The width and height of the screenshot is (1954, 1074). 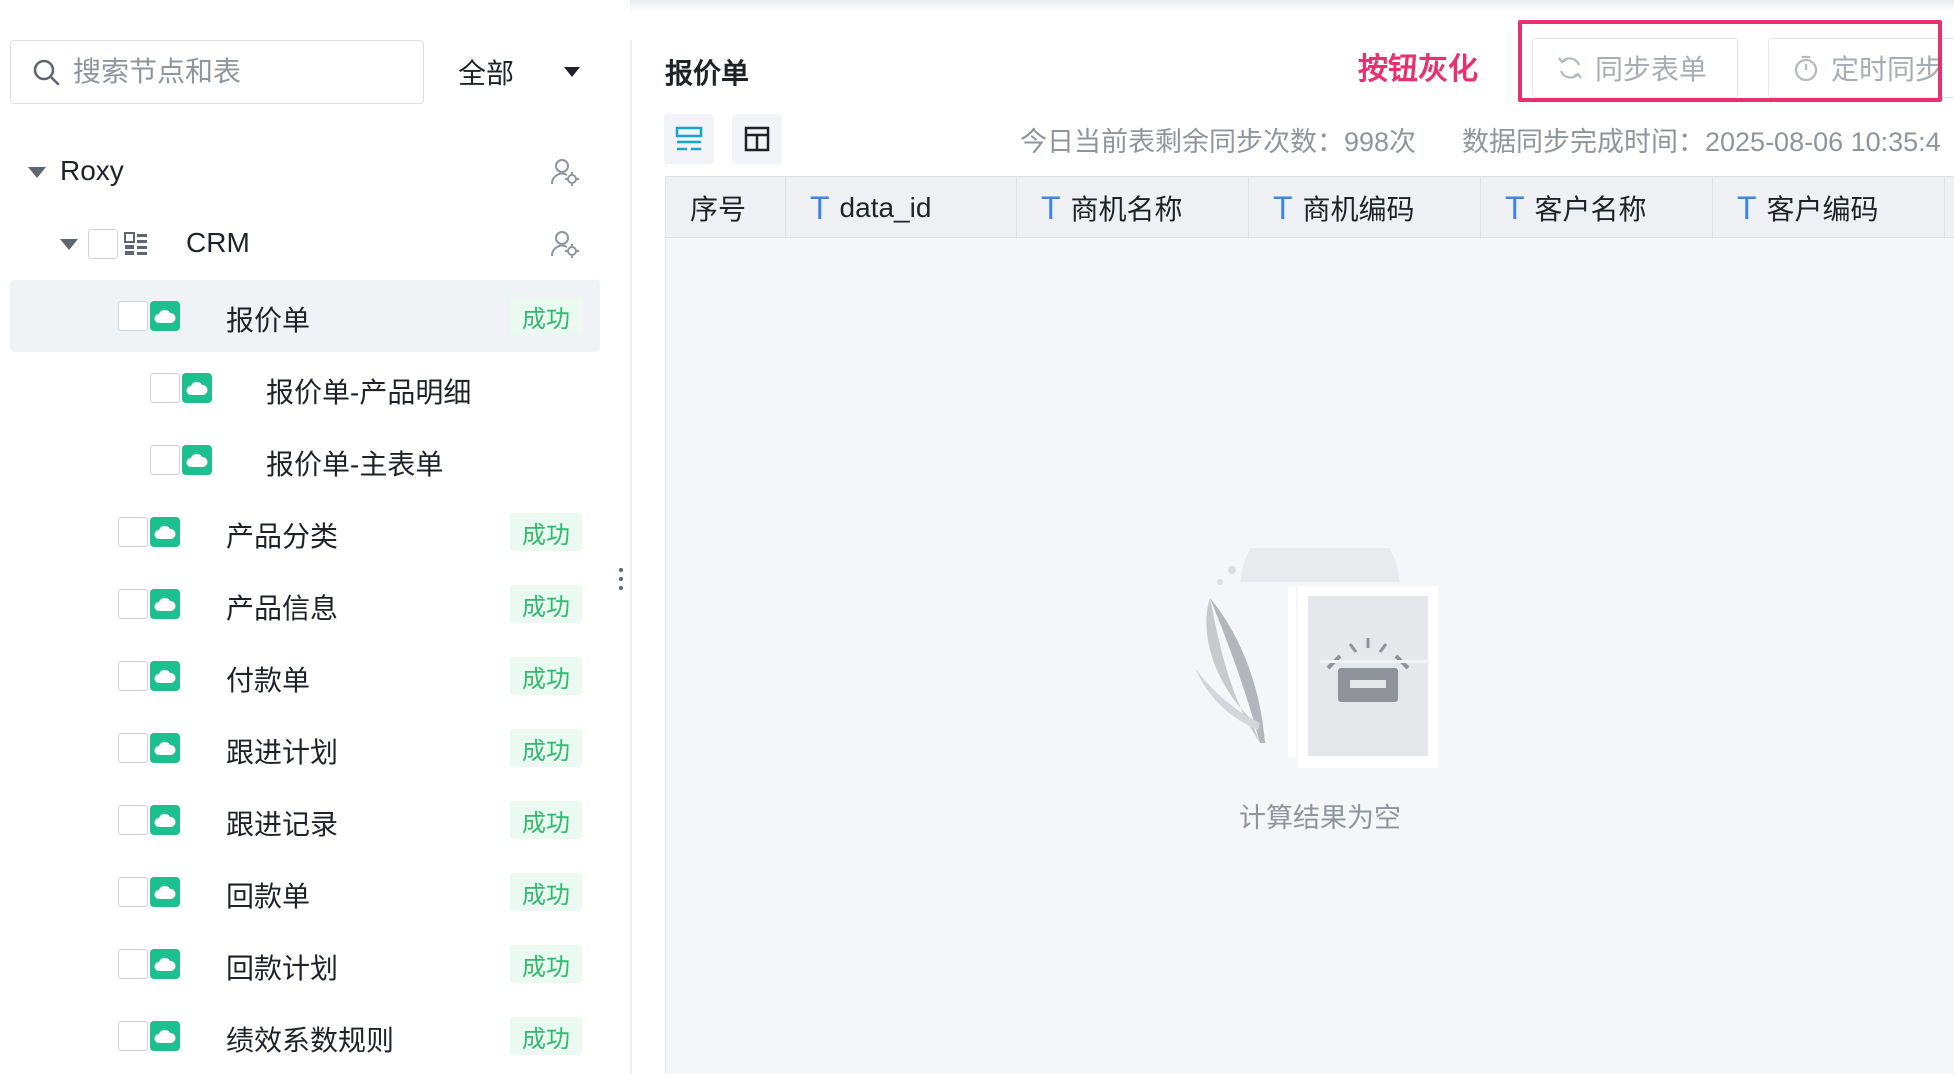 What do you see at coordinates (355, 464) in the screenshot?
I see `tree-node-label: 报价单-主表单` at bounding box center [355, 464].